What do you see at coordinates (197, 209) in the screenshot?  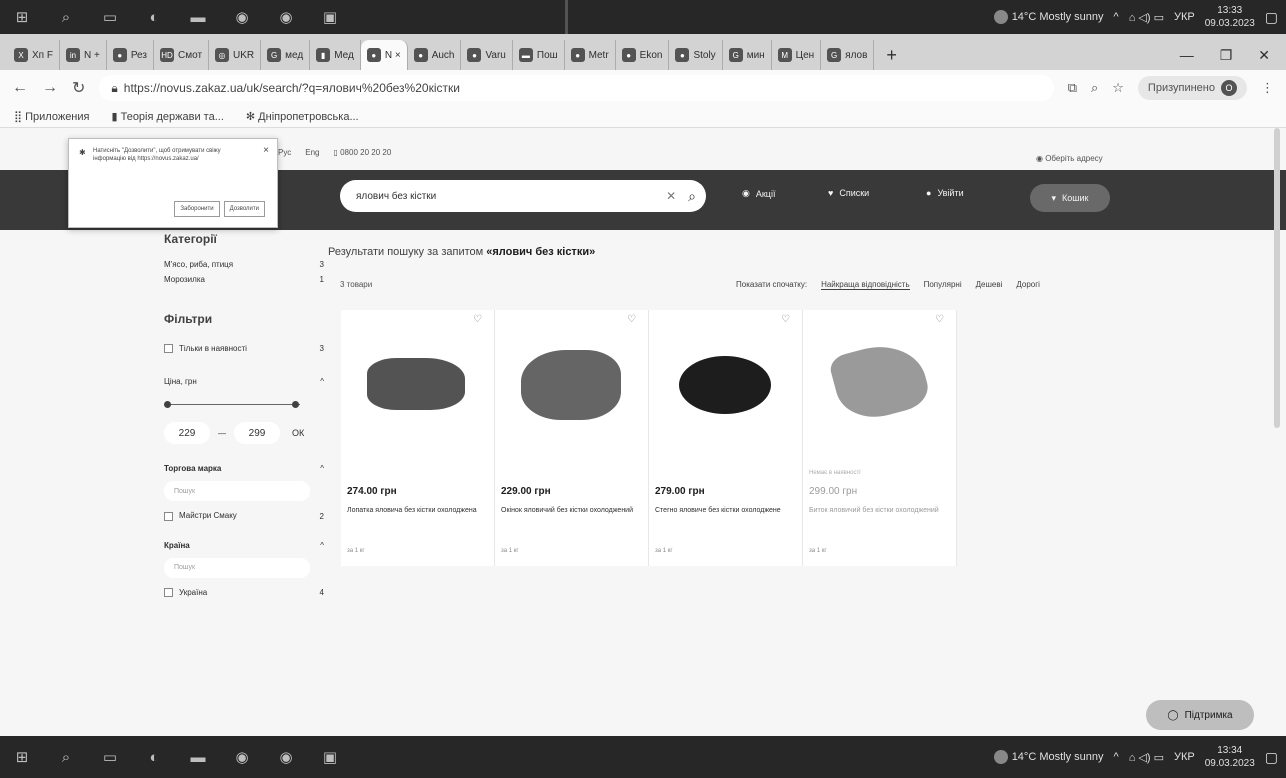 I see `deny-button: Заборонити` at bounding box center [197, 209].